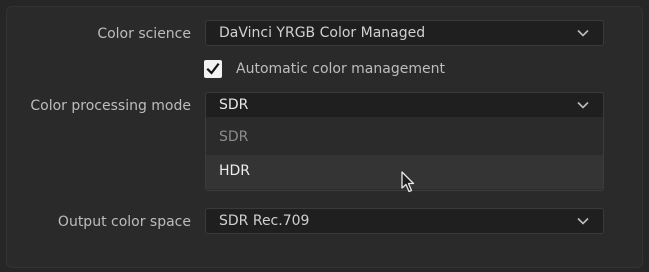 Image resolution: width=649 pixels, height=272 pixels. I want to click on output-color-space-label: Output color space, so click(124, 222).